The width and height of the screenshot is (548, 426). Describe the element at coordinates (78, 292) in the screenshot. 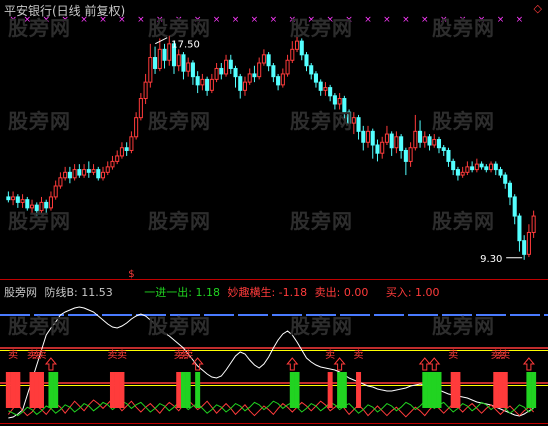

I see `line-b-value: 防线B: 11.53` at that location.